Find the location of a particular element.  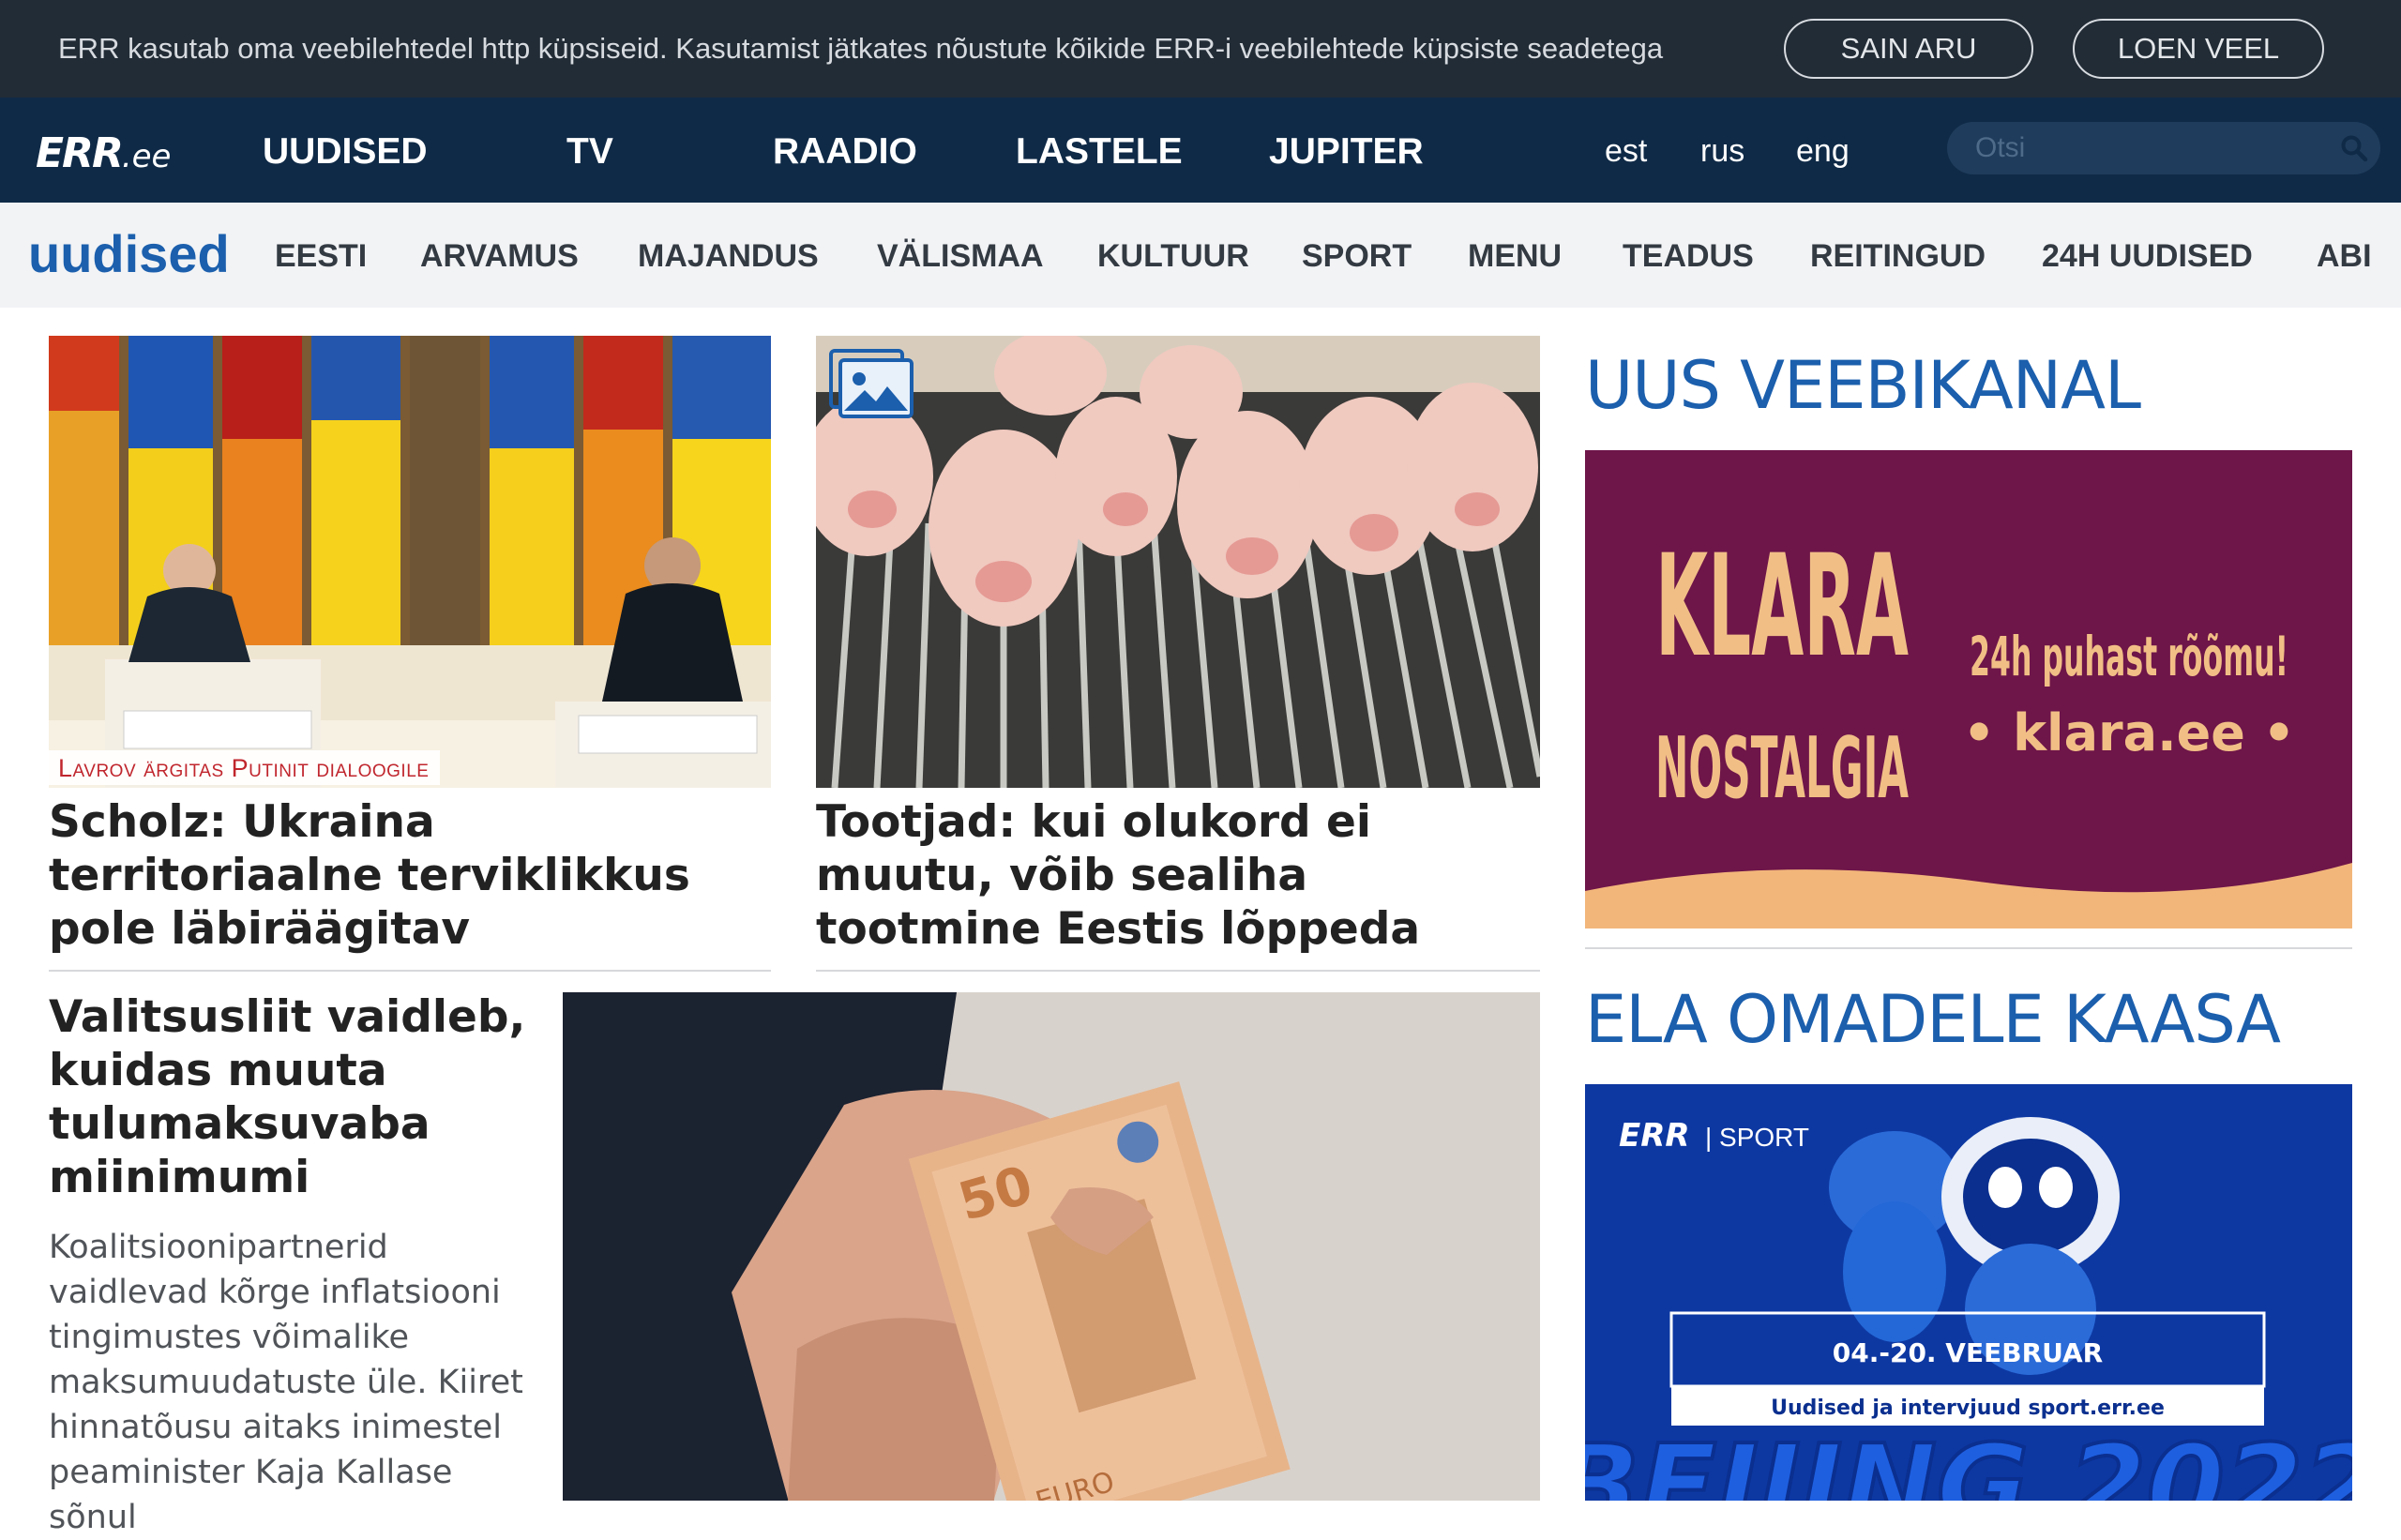

lang-rus-link: rus is located at coordinates (1722, 151).